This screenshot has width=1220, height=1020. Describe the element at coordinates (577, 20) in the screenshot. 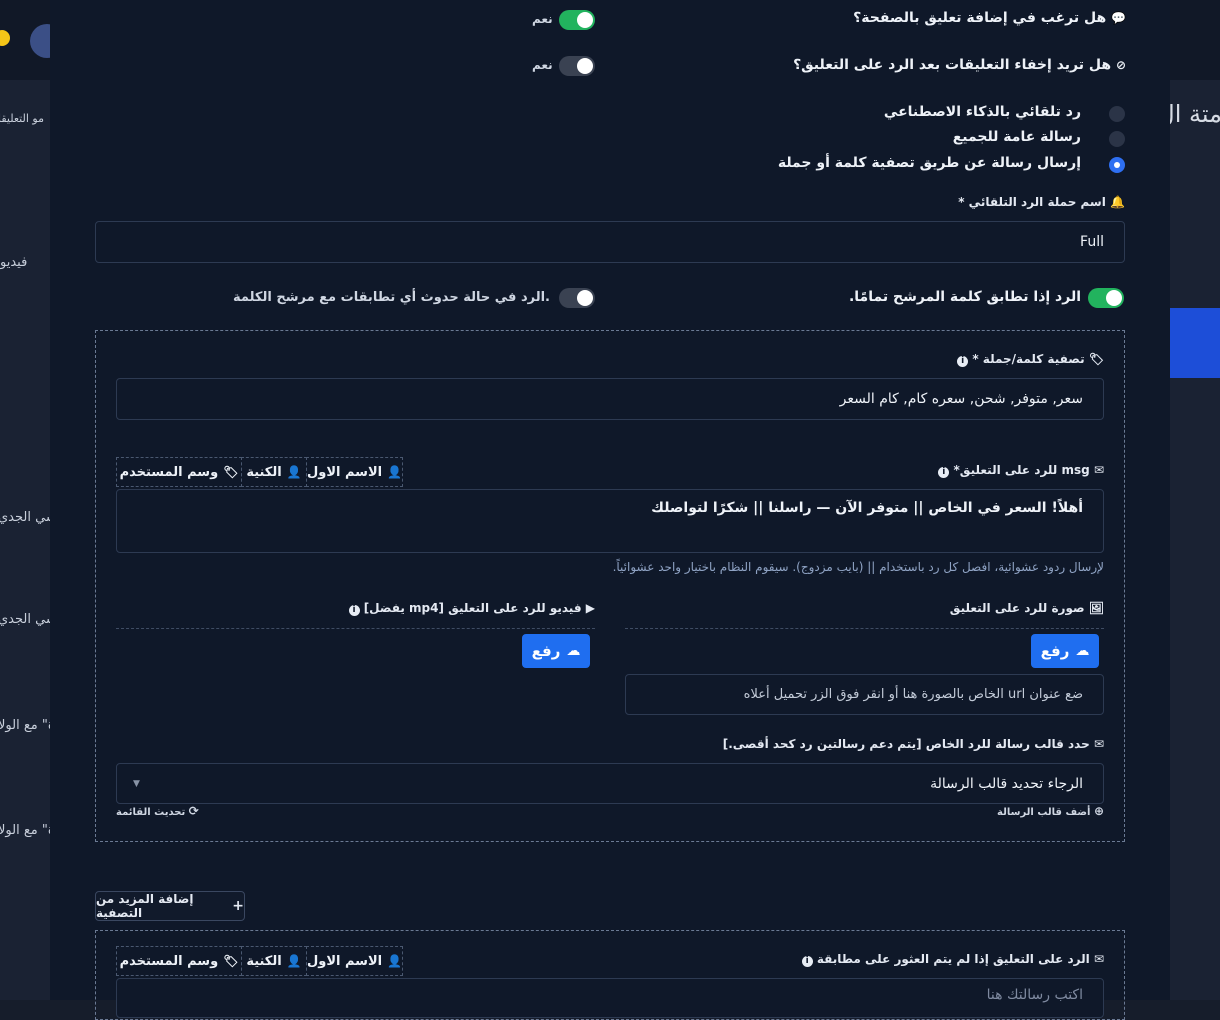

I see `add-comment-toggle` at that location.